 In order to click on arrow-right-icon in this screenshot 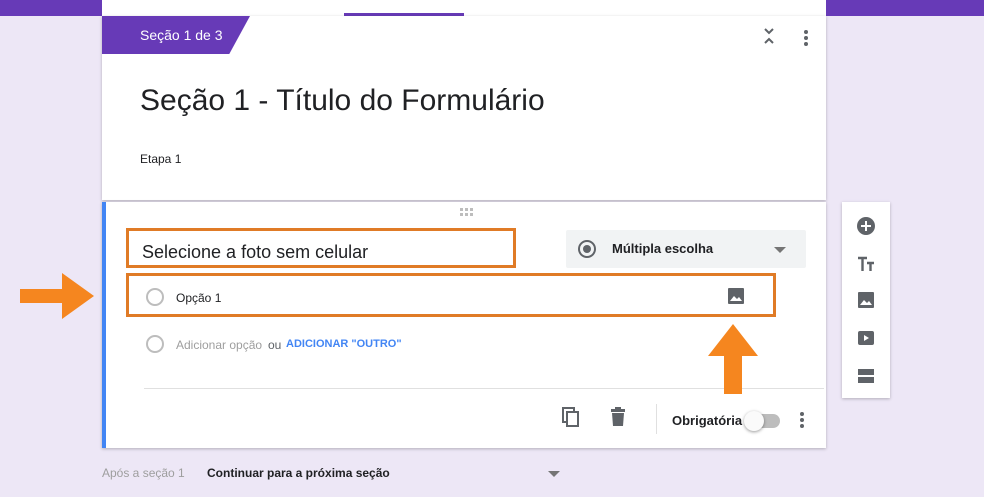, I will do `click(57, 296)`.